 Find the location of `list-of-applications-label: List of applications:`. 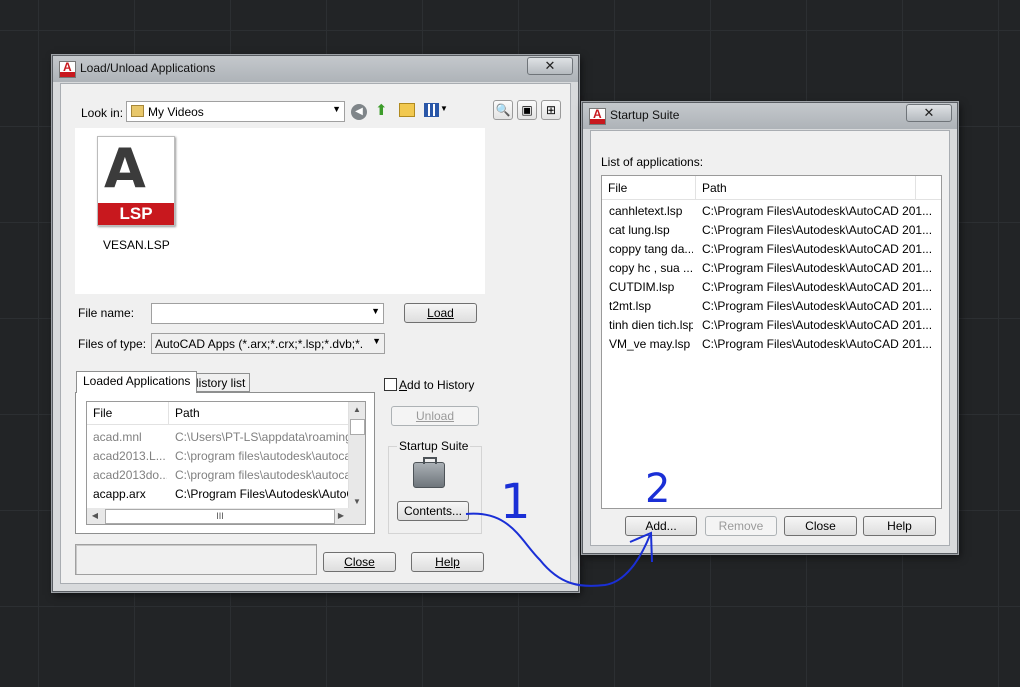

list-of-applications-label: List of applications: is located at coordinates (652, 162).